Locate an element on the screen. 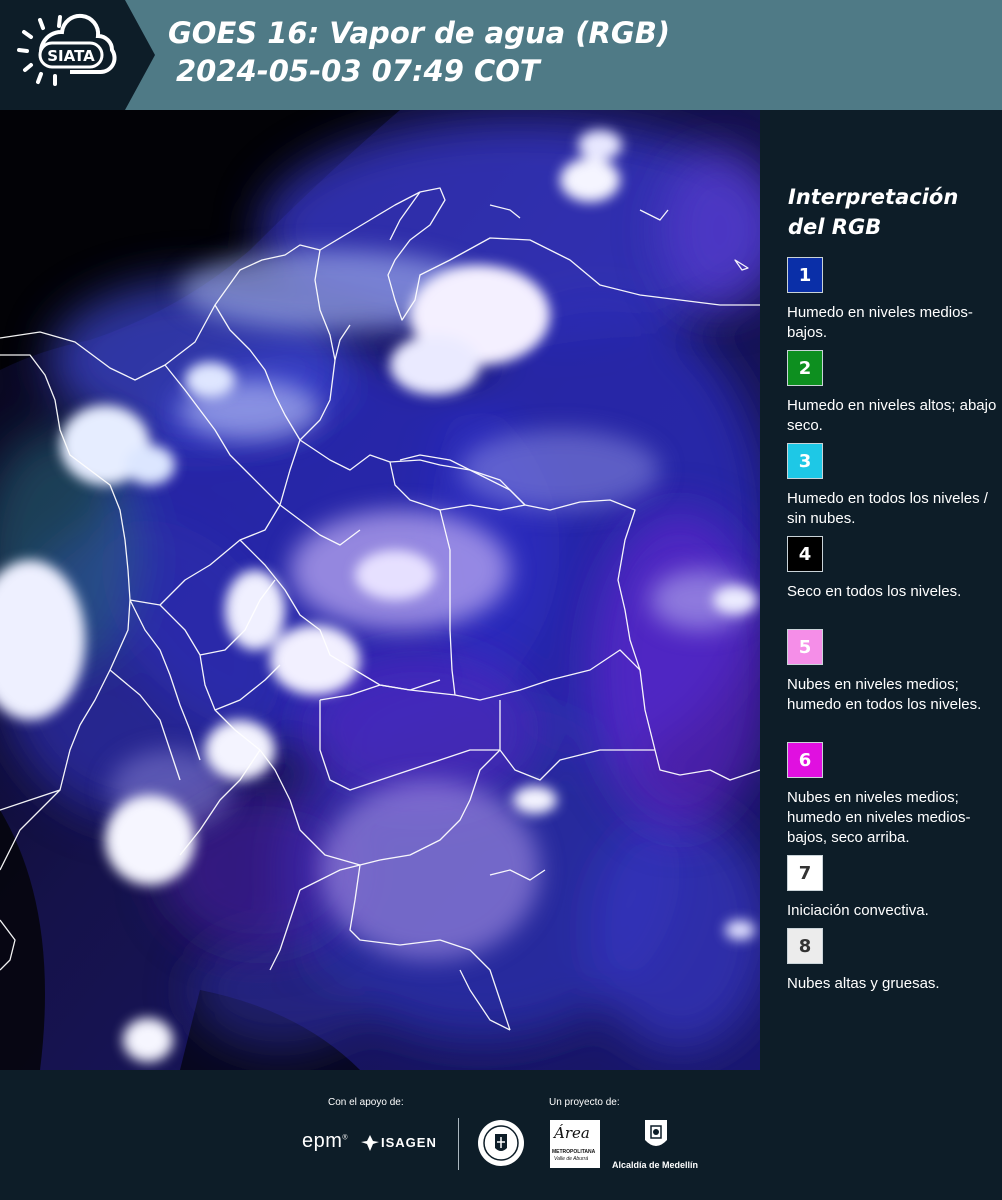 The image size is (1002, 1200). legend-item-4: 4 Seco en todos los niveles. is located at coordinates (892, 569).